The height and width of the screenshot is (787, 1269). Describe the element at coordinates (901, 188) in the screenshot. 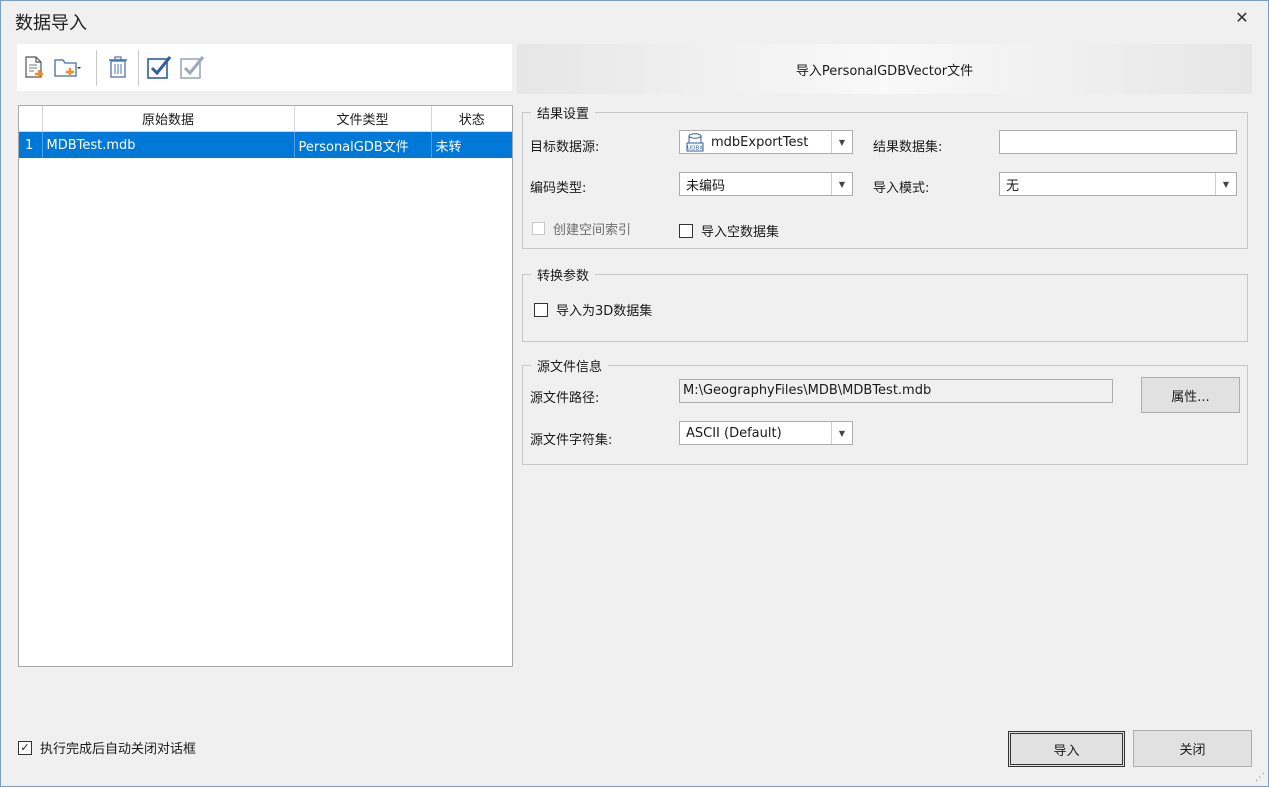

I see `import-mode-label: 导入模式:` at that location.